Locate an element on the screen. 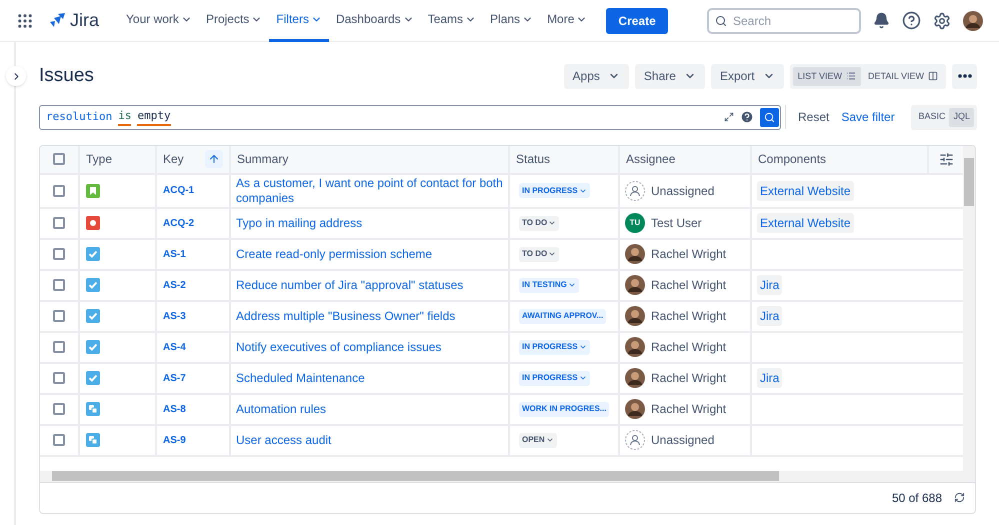 The image size is (999, 525). action-dropdown-button: Apps is located at coordinates (596, 76).